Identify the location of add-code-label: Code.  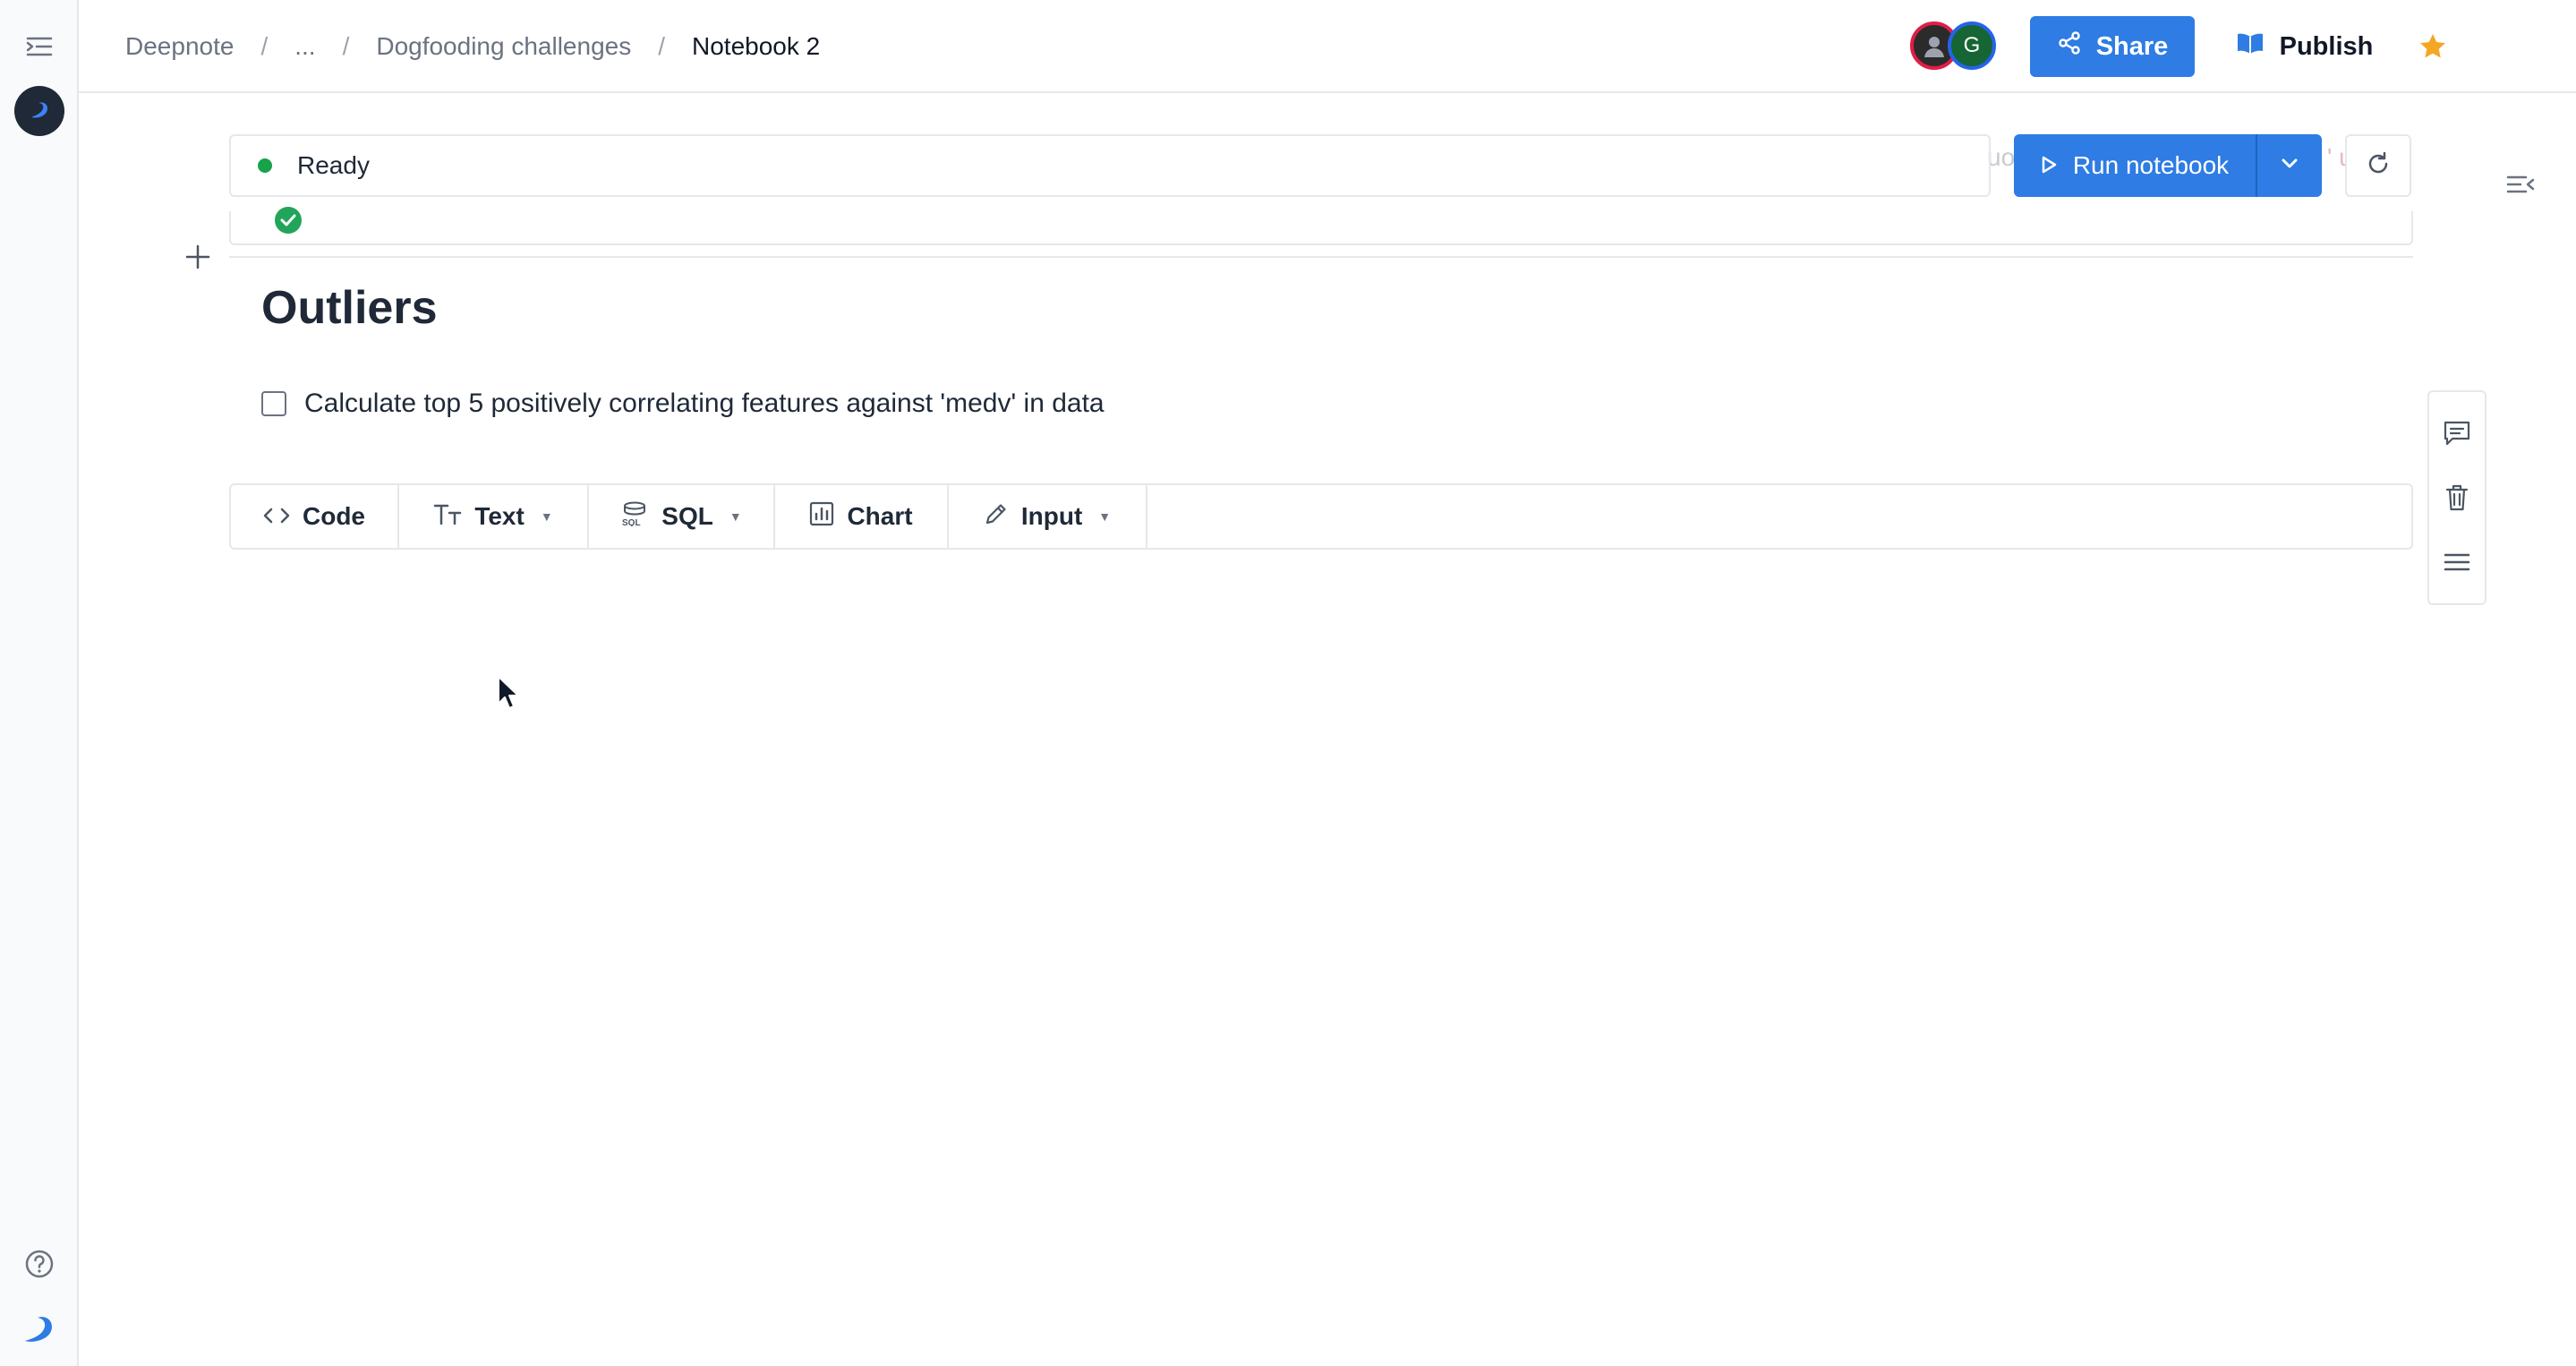
(334, 516).